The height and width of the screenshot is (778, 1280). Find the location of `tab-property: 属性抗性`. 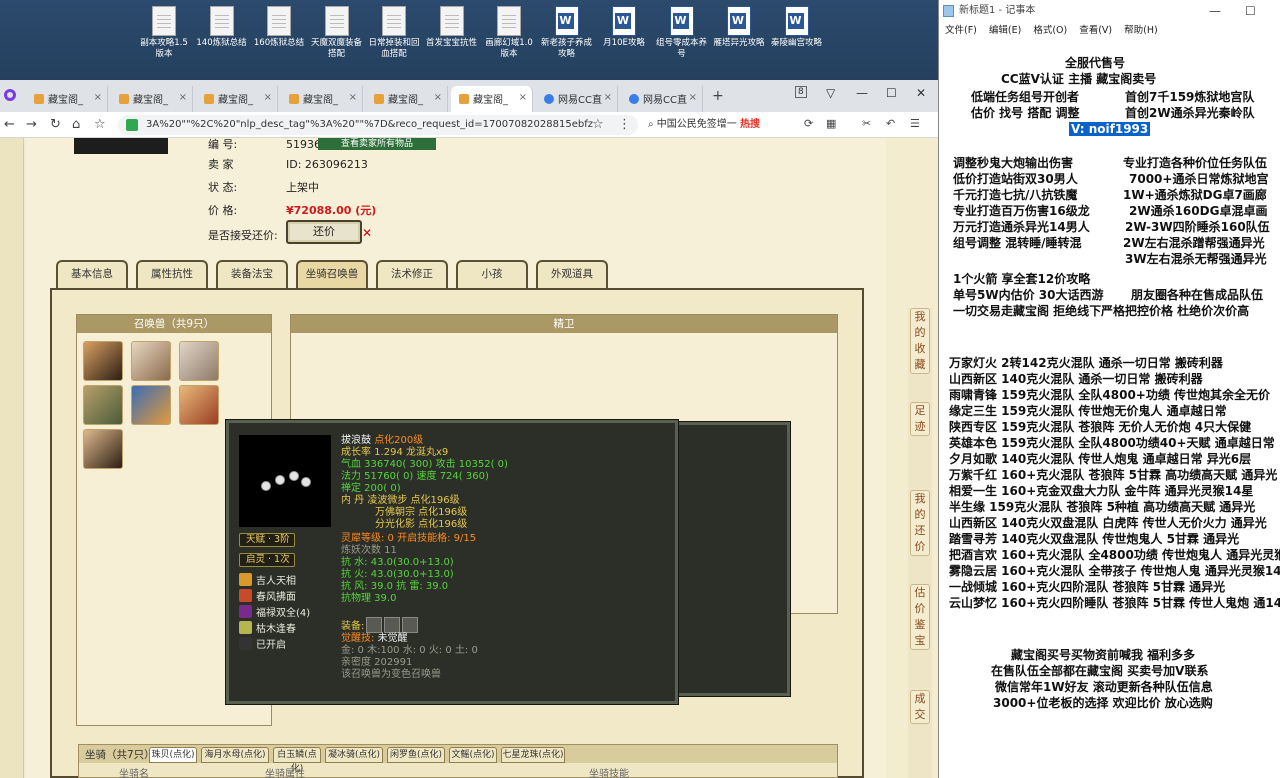

tab-property: 属性抗性 is located at coordinates (172, 274).